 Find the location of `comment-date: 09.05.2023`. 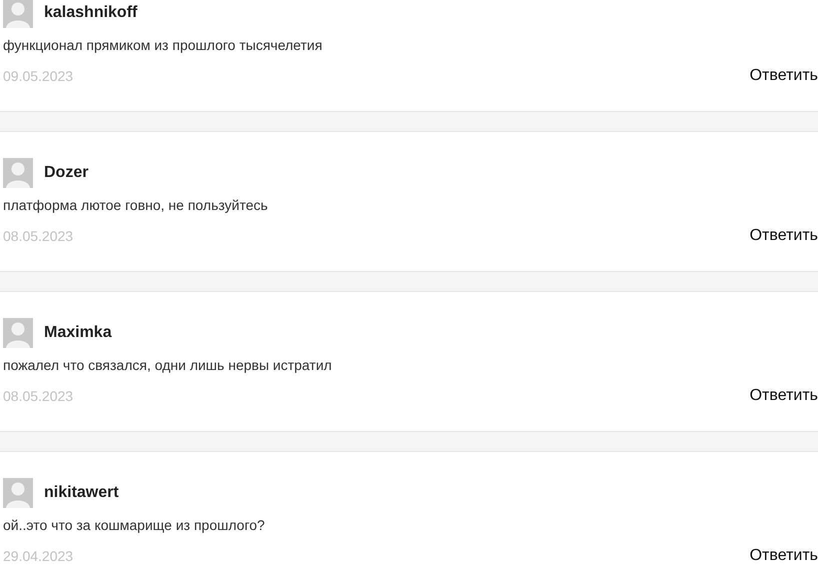

comment-date: 09.05.2023 is located at coordinates (38, 76).